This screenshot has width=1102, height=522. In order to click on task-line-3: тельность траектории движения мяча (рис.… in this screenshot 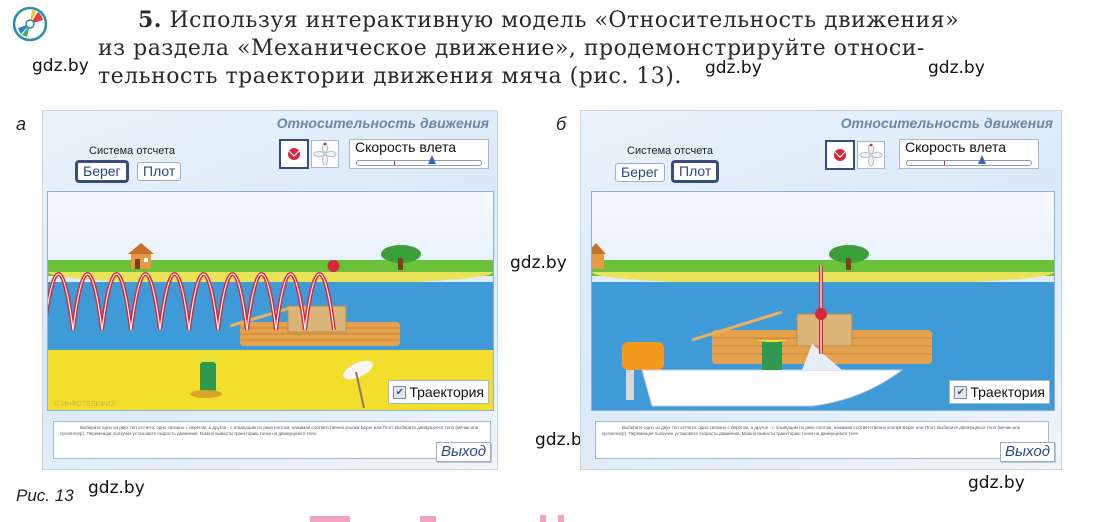, I will do `click(390, 76)`.